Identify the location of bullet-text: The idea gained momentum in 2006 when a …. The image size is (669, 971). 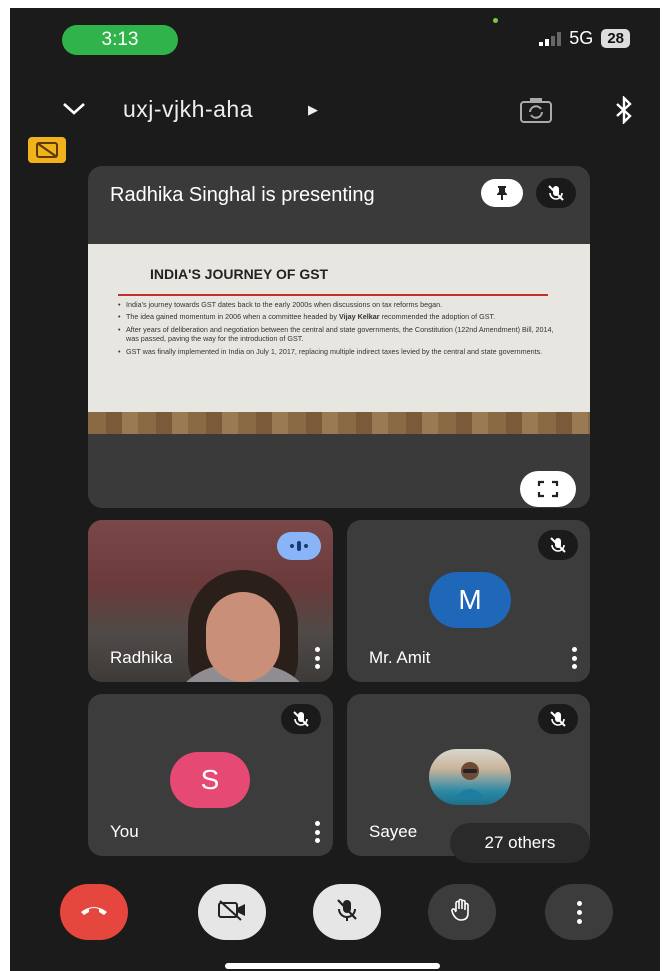
(232, 317).